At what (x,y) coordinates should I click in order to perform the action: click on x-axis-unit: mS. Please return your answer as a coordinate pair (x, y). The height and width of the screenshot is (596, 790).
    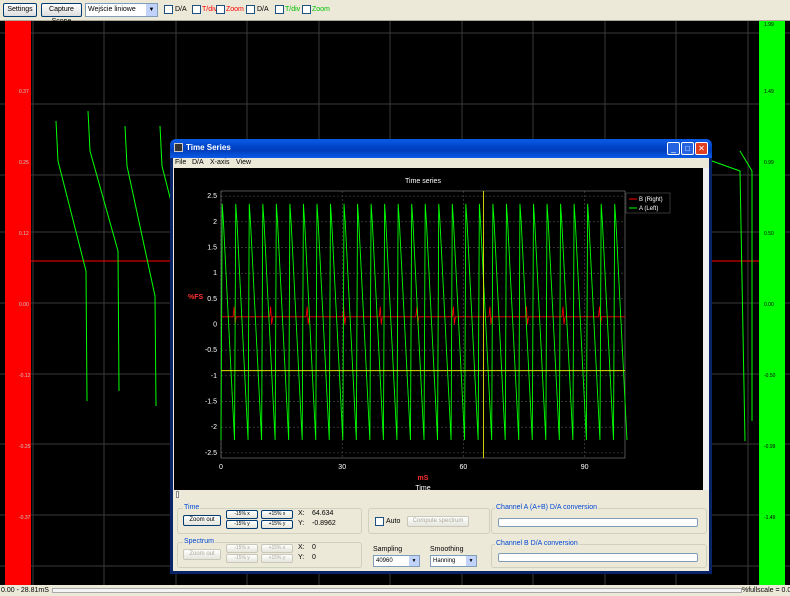
    Looking at the image, I should click on (423, 478).